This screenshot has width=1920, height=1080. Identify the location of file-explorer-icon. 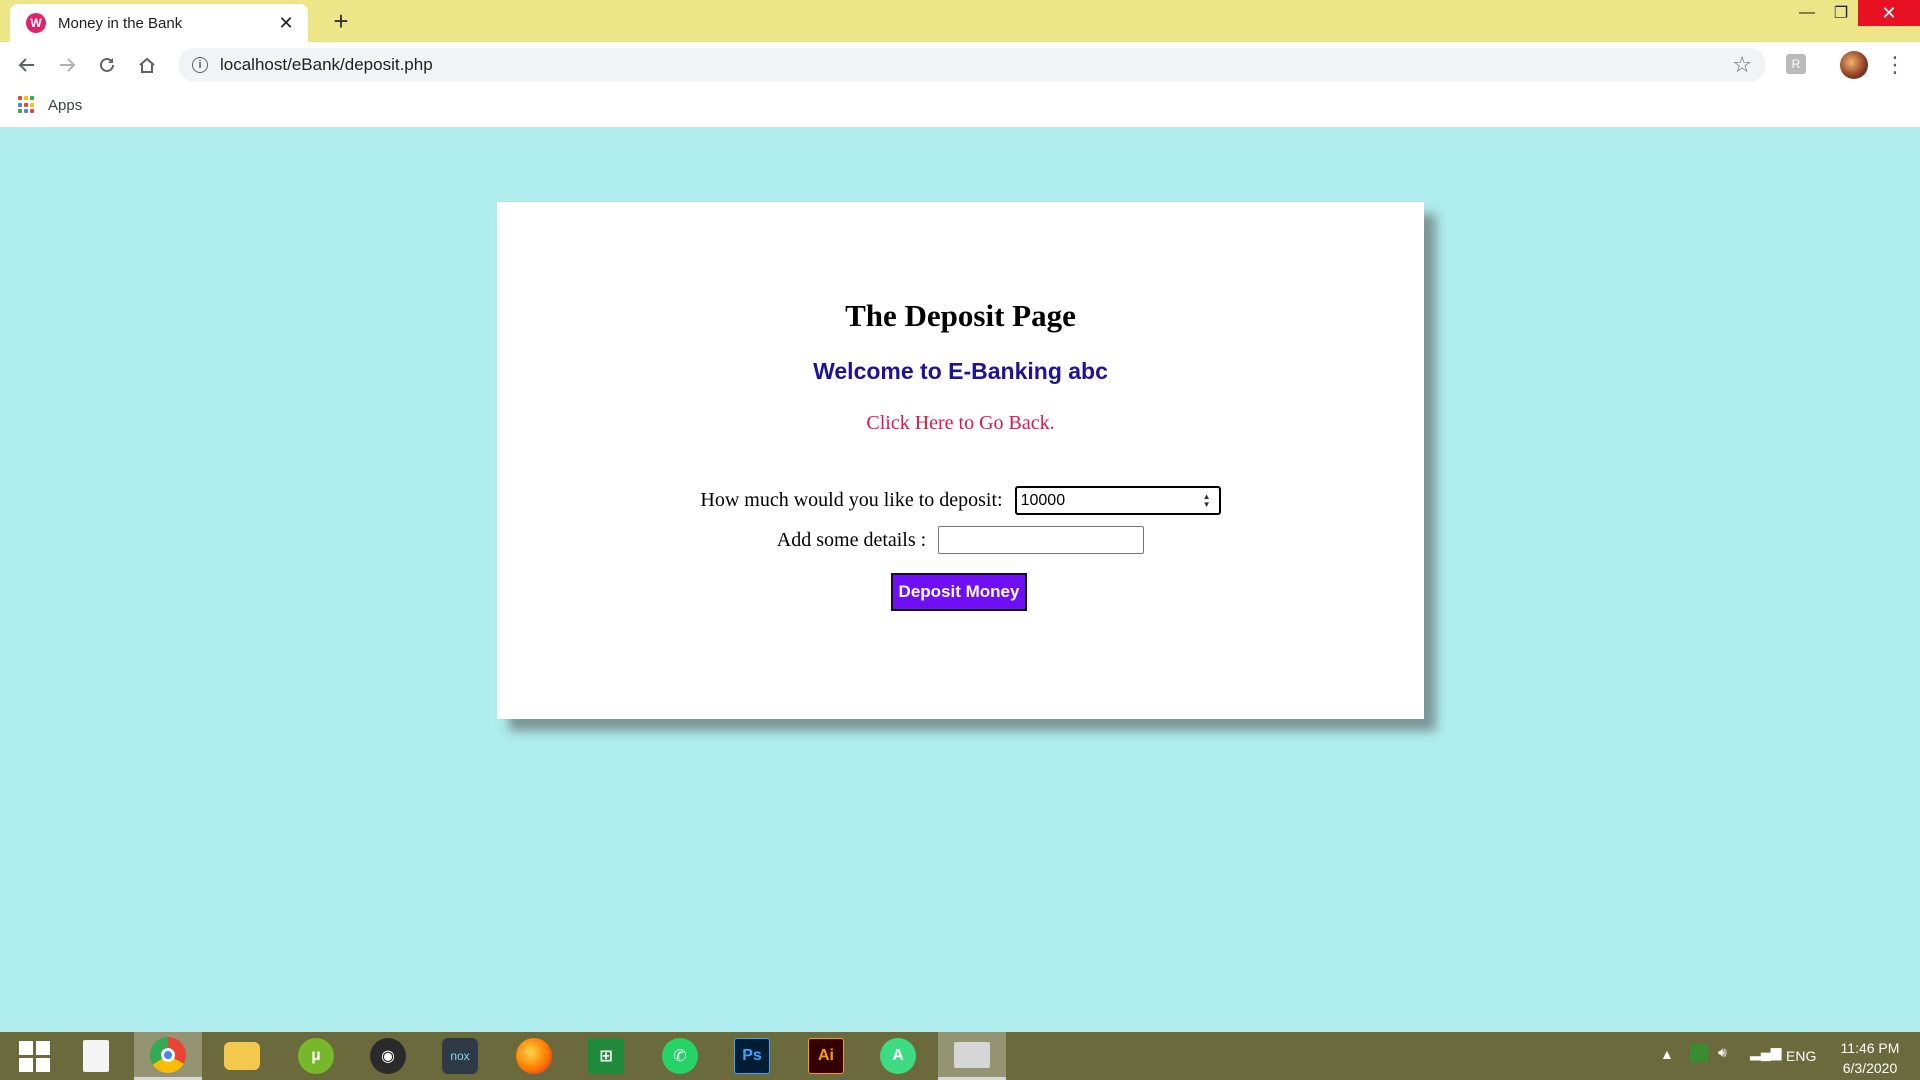
(242, 1056).